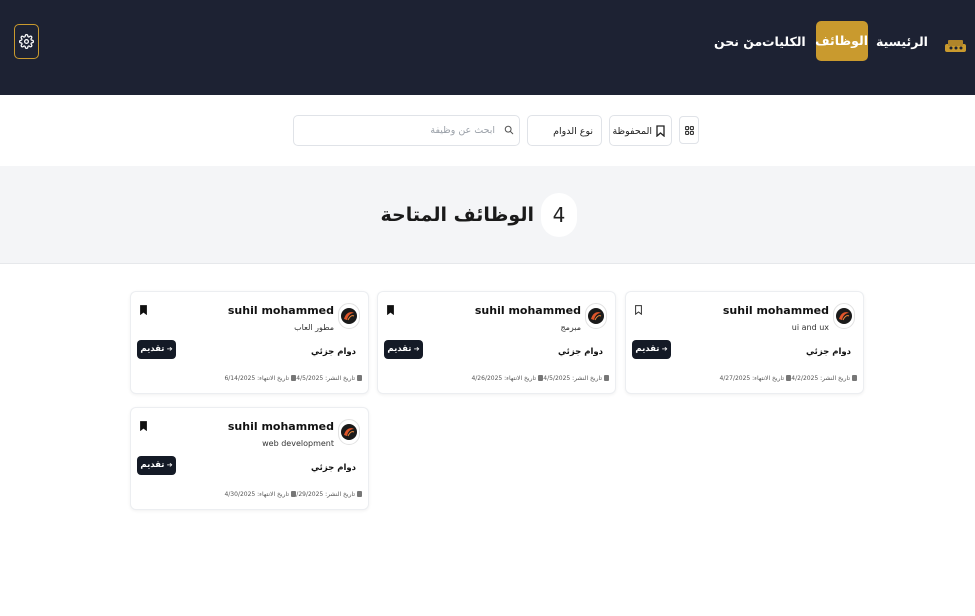 The width and height of the screenshot is (975, 616). What do you see at coordinates (507, 378) in the screenshot?
I see `end-date: تاريخ الانتهاء: 4/26/2025` at bounding box center [507, 378].